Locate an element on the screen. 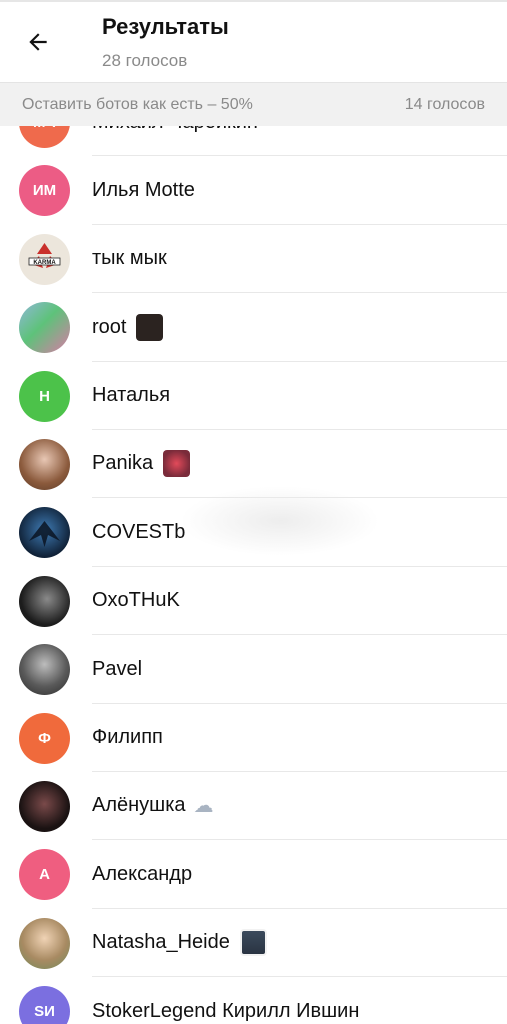  avatar: KARMA is located at coordinates (44, 259).